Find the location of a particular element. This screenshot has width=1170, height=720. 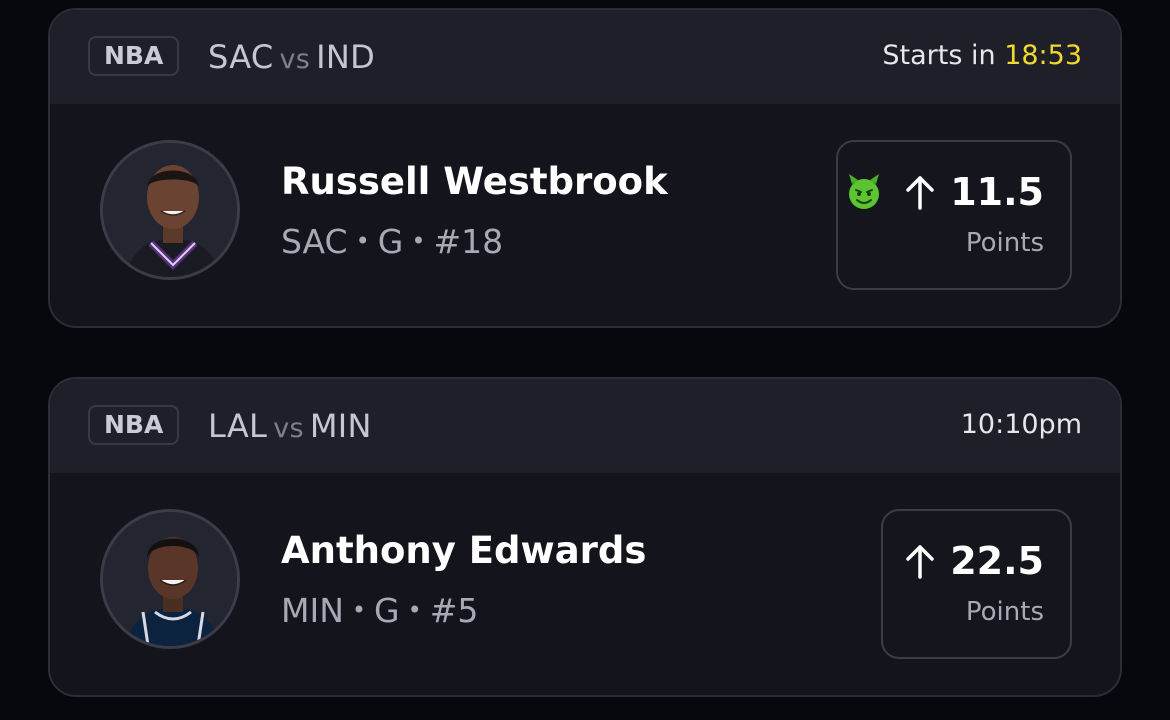

start-time-prefix: Starts in is located at coordinates (943, 55).